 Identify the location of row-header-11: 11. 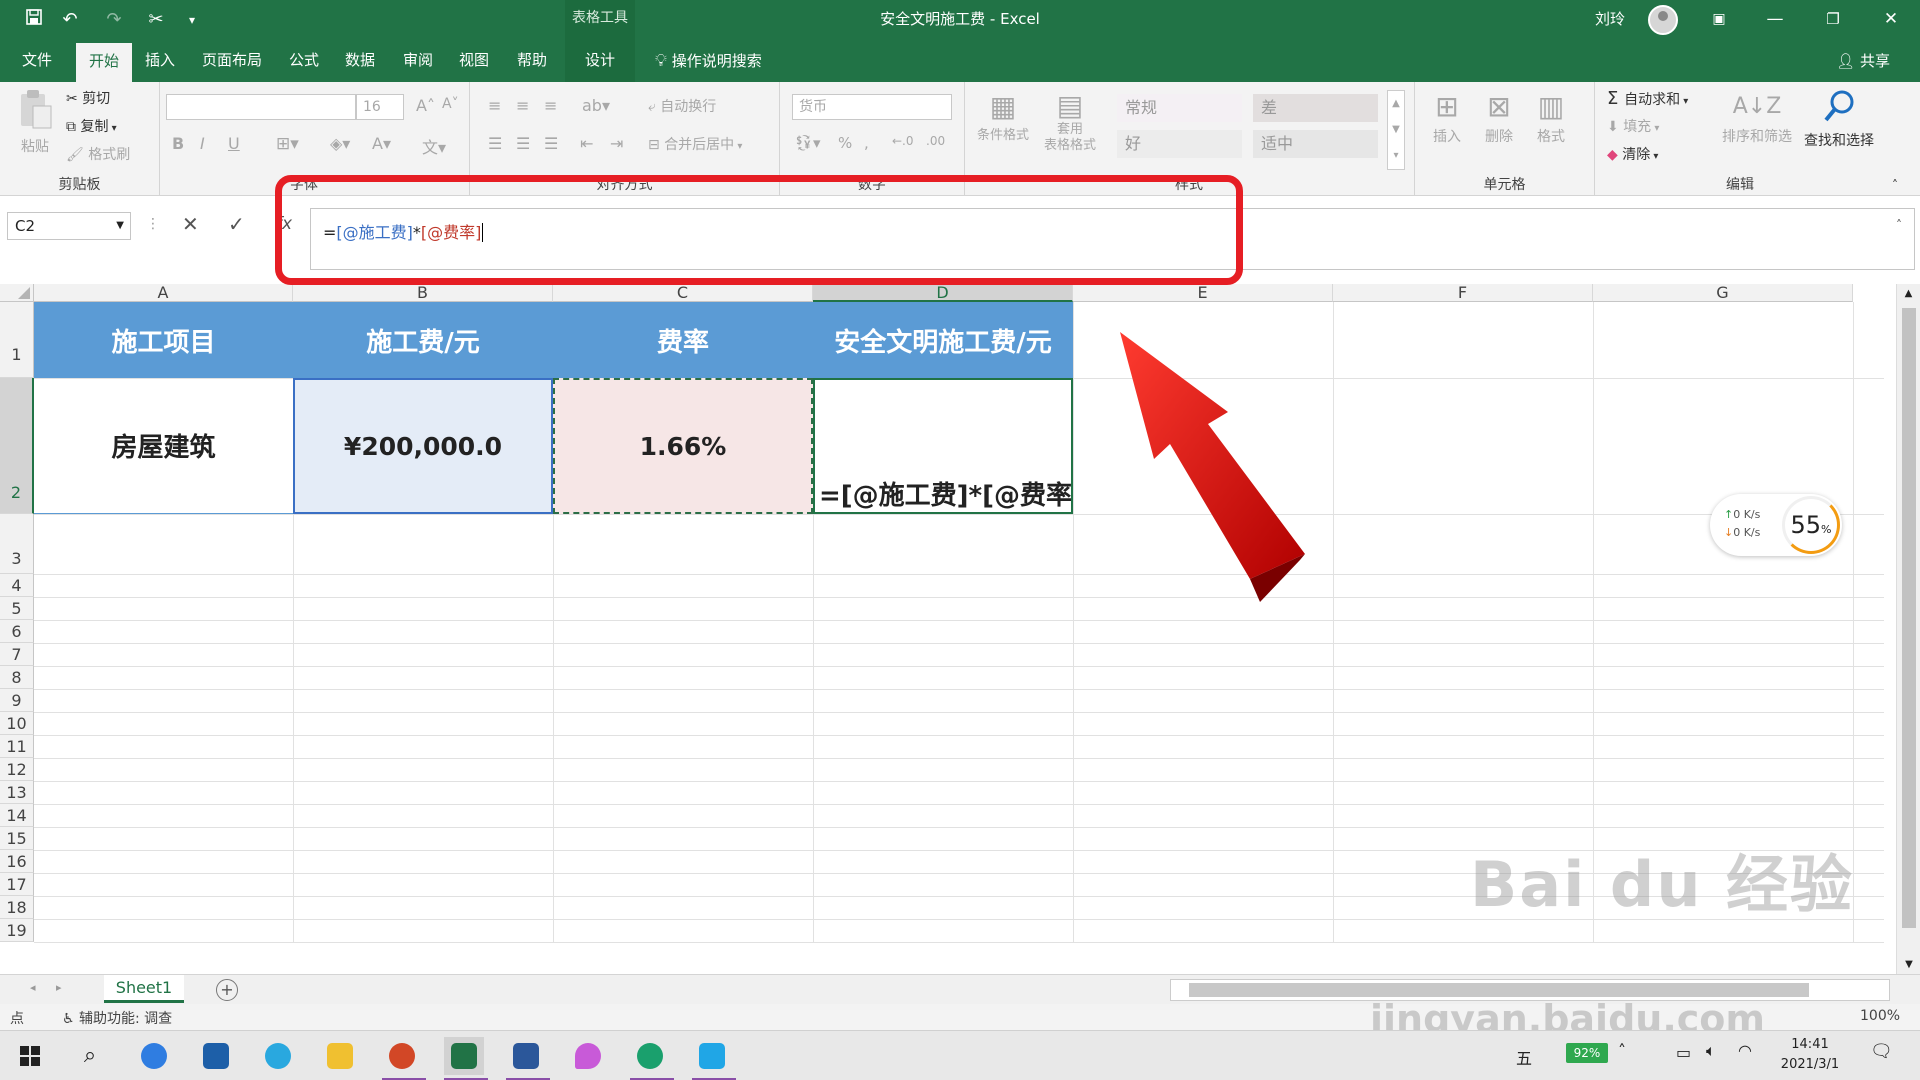
(17, 746).